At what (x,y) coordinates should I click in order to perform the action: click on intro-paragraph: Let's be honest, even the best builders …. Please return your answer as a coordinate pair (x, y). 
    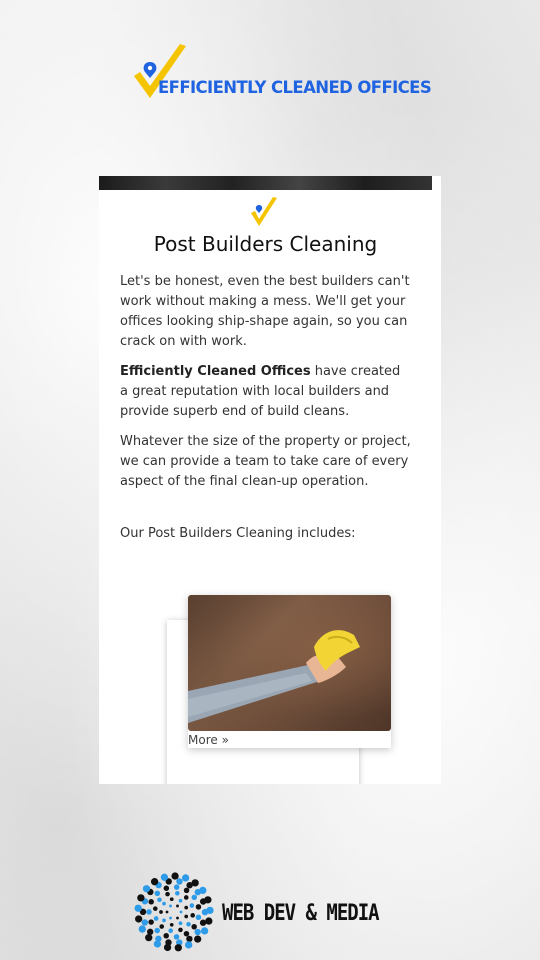
    Looking at the image, I should click on (265, 311).